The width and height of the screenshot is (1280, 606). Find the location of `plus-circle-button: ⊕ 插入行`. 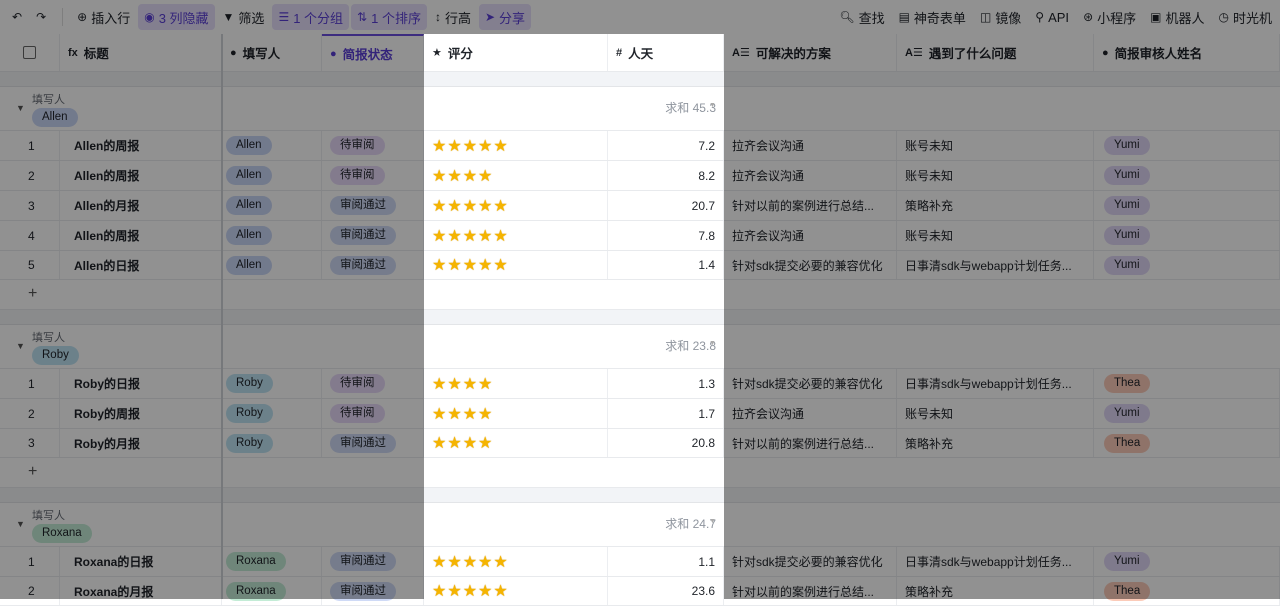

plus-circle-button: ⊕ 插入行 is located at coordinates (103, 17).